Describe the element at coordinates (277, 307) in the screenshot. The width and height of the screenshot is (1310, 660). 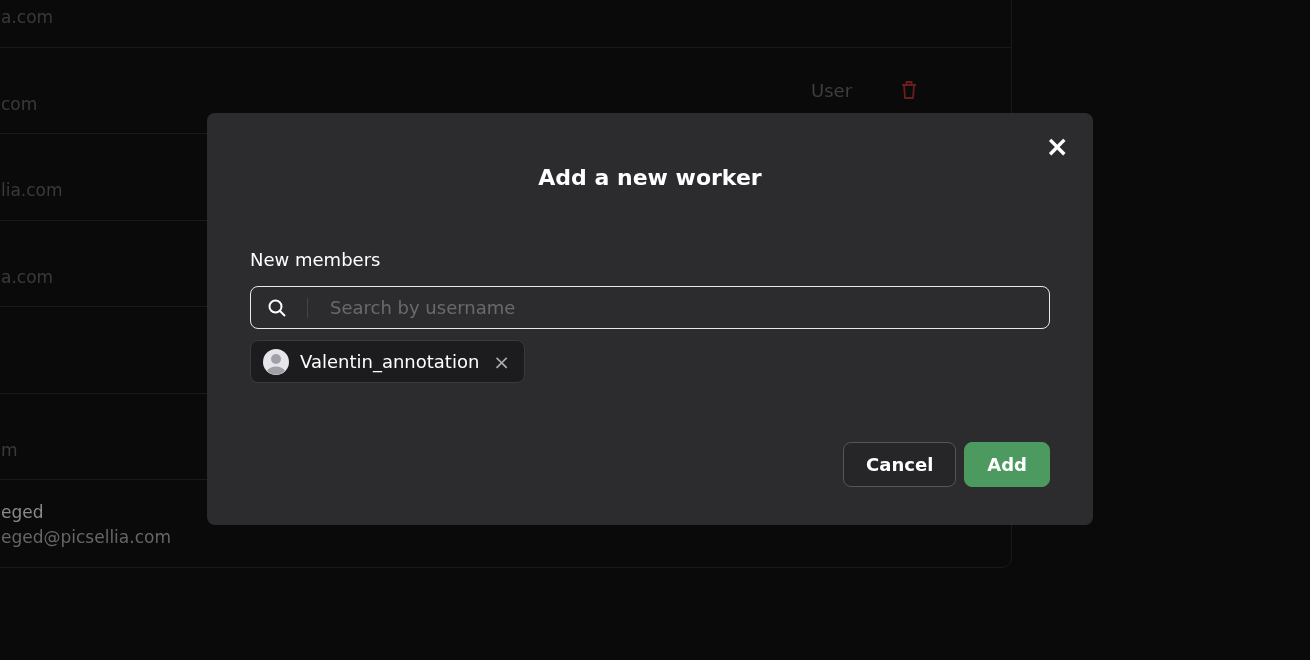
I see `search-icon` at that location.